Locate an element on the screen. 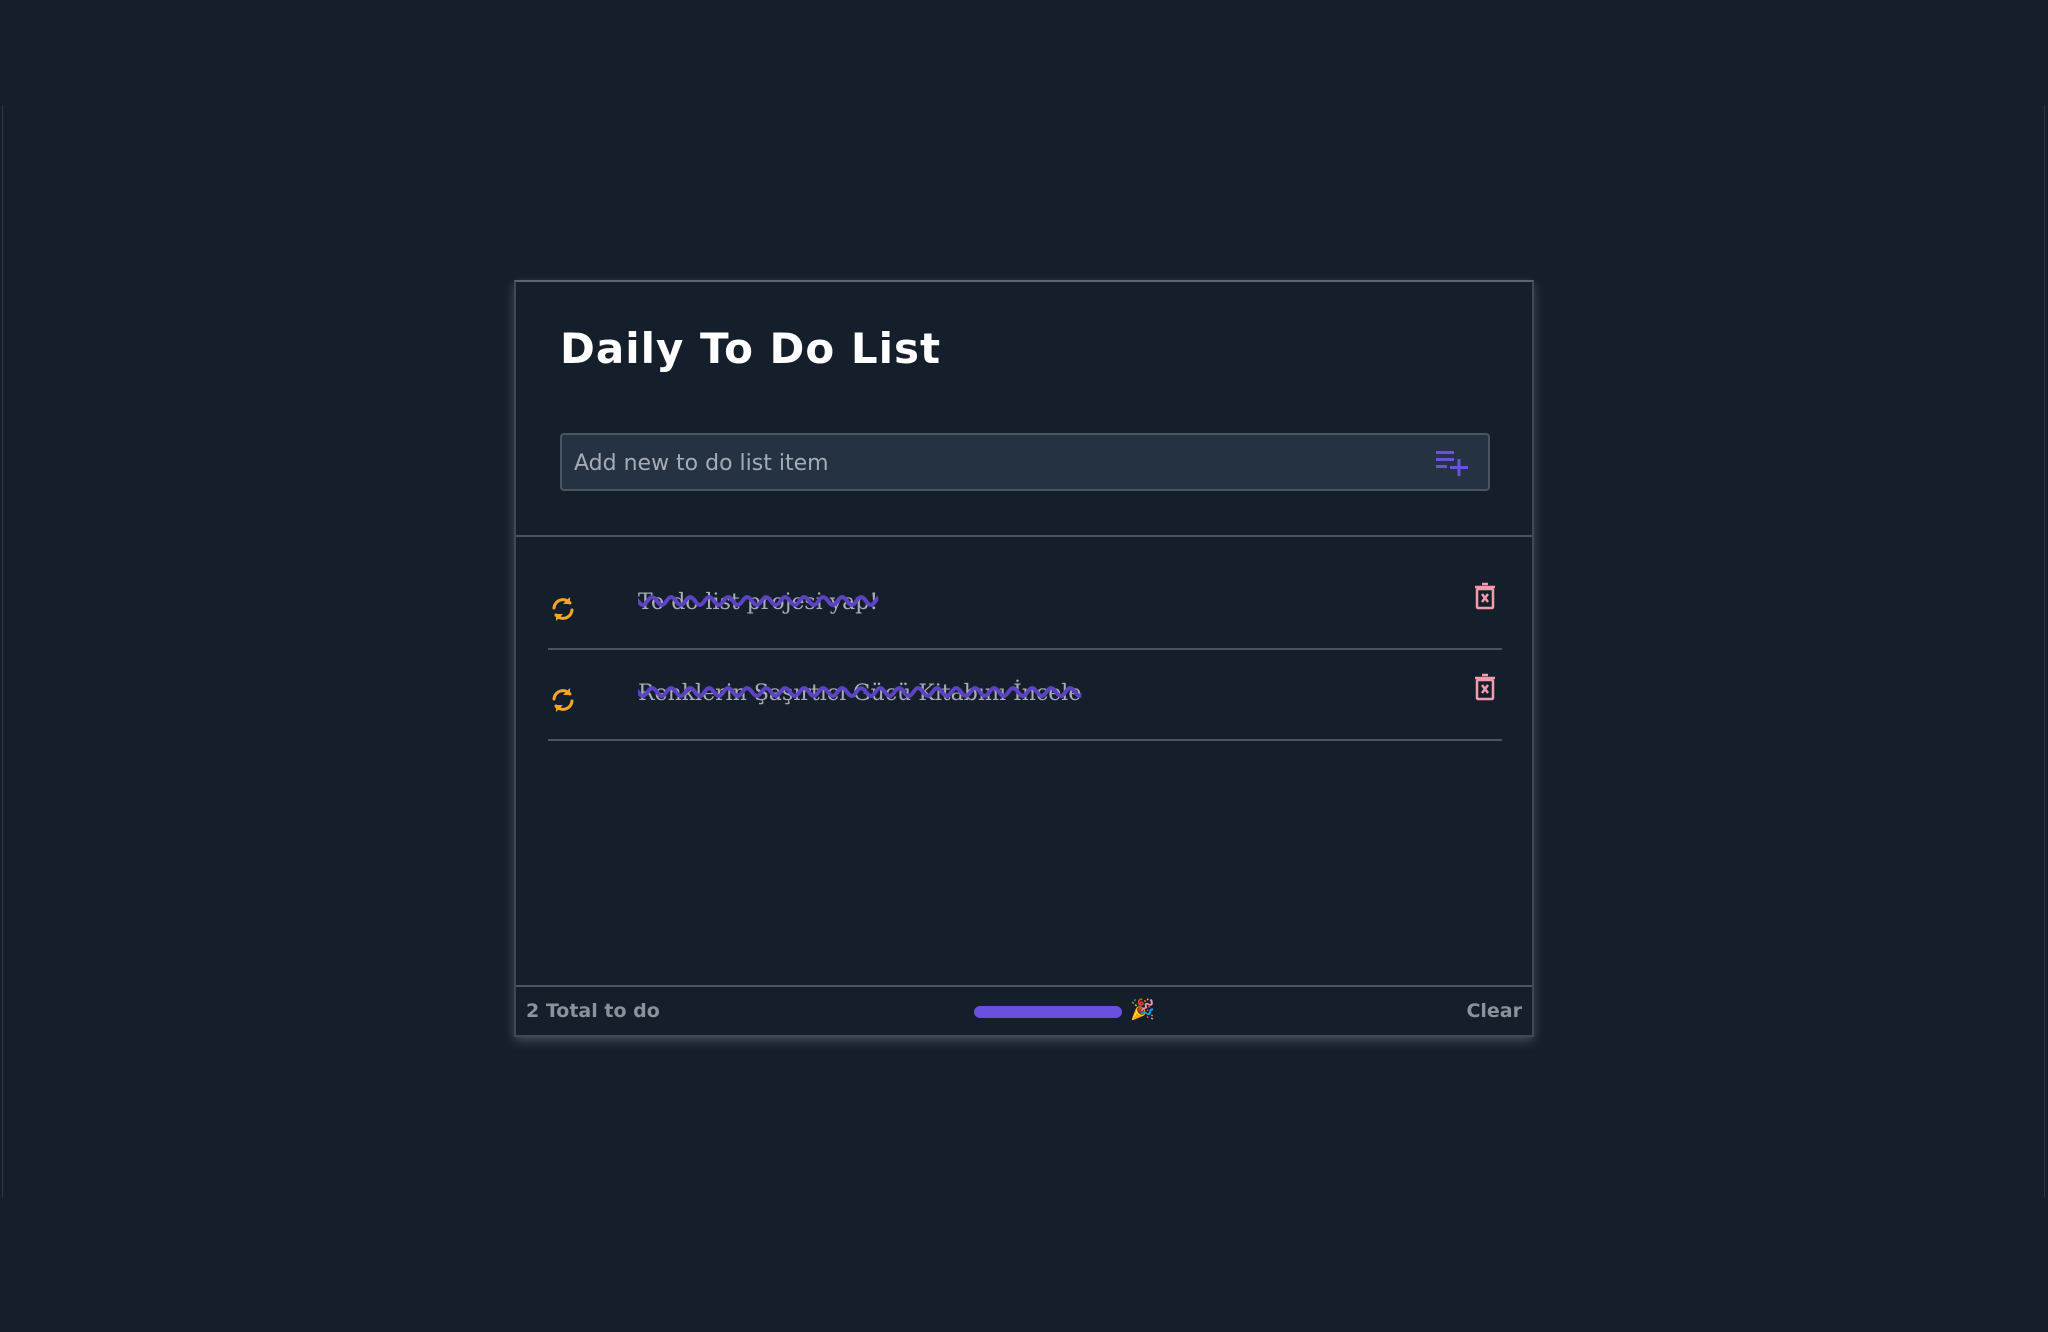  todo-item-text: To do list projesi yap! is located at coordinates (758, 602).